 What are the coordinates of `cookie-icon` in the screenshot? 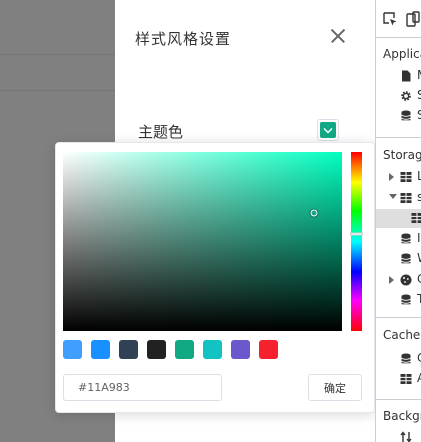 It's located at (406, 279).